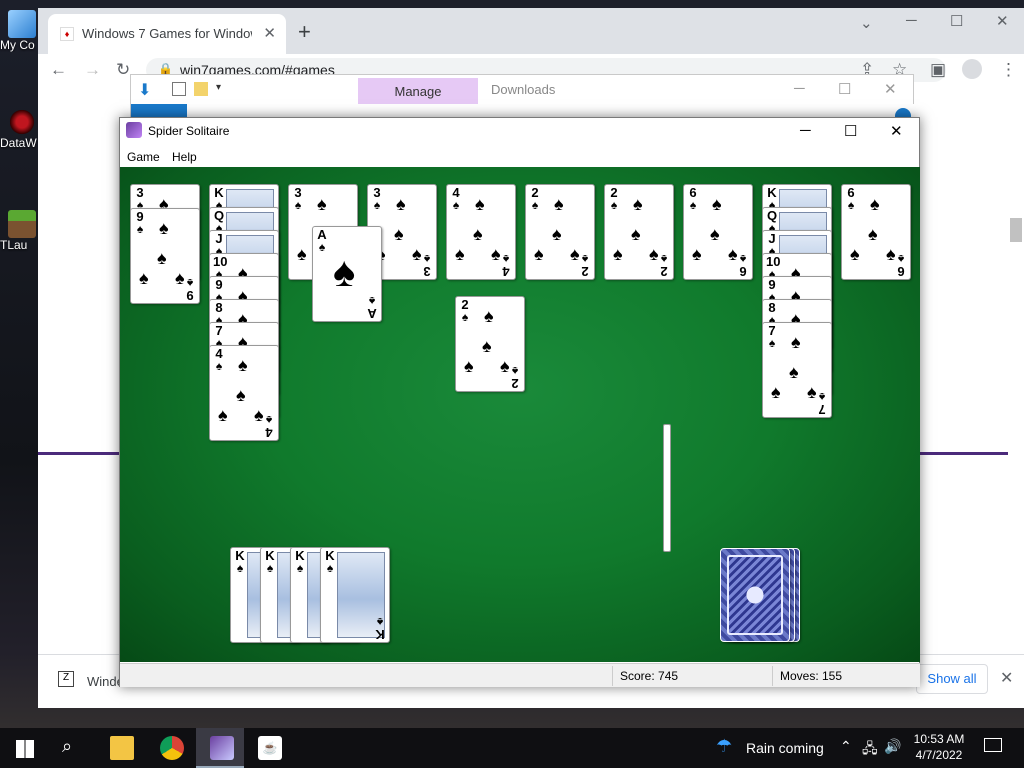 The image size is (1024, 768). What do you see at coordinates (799, 88) in the screenshot?
I see `explorer-minimize-button: ─` at bounding box center [799, 88].